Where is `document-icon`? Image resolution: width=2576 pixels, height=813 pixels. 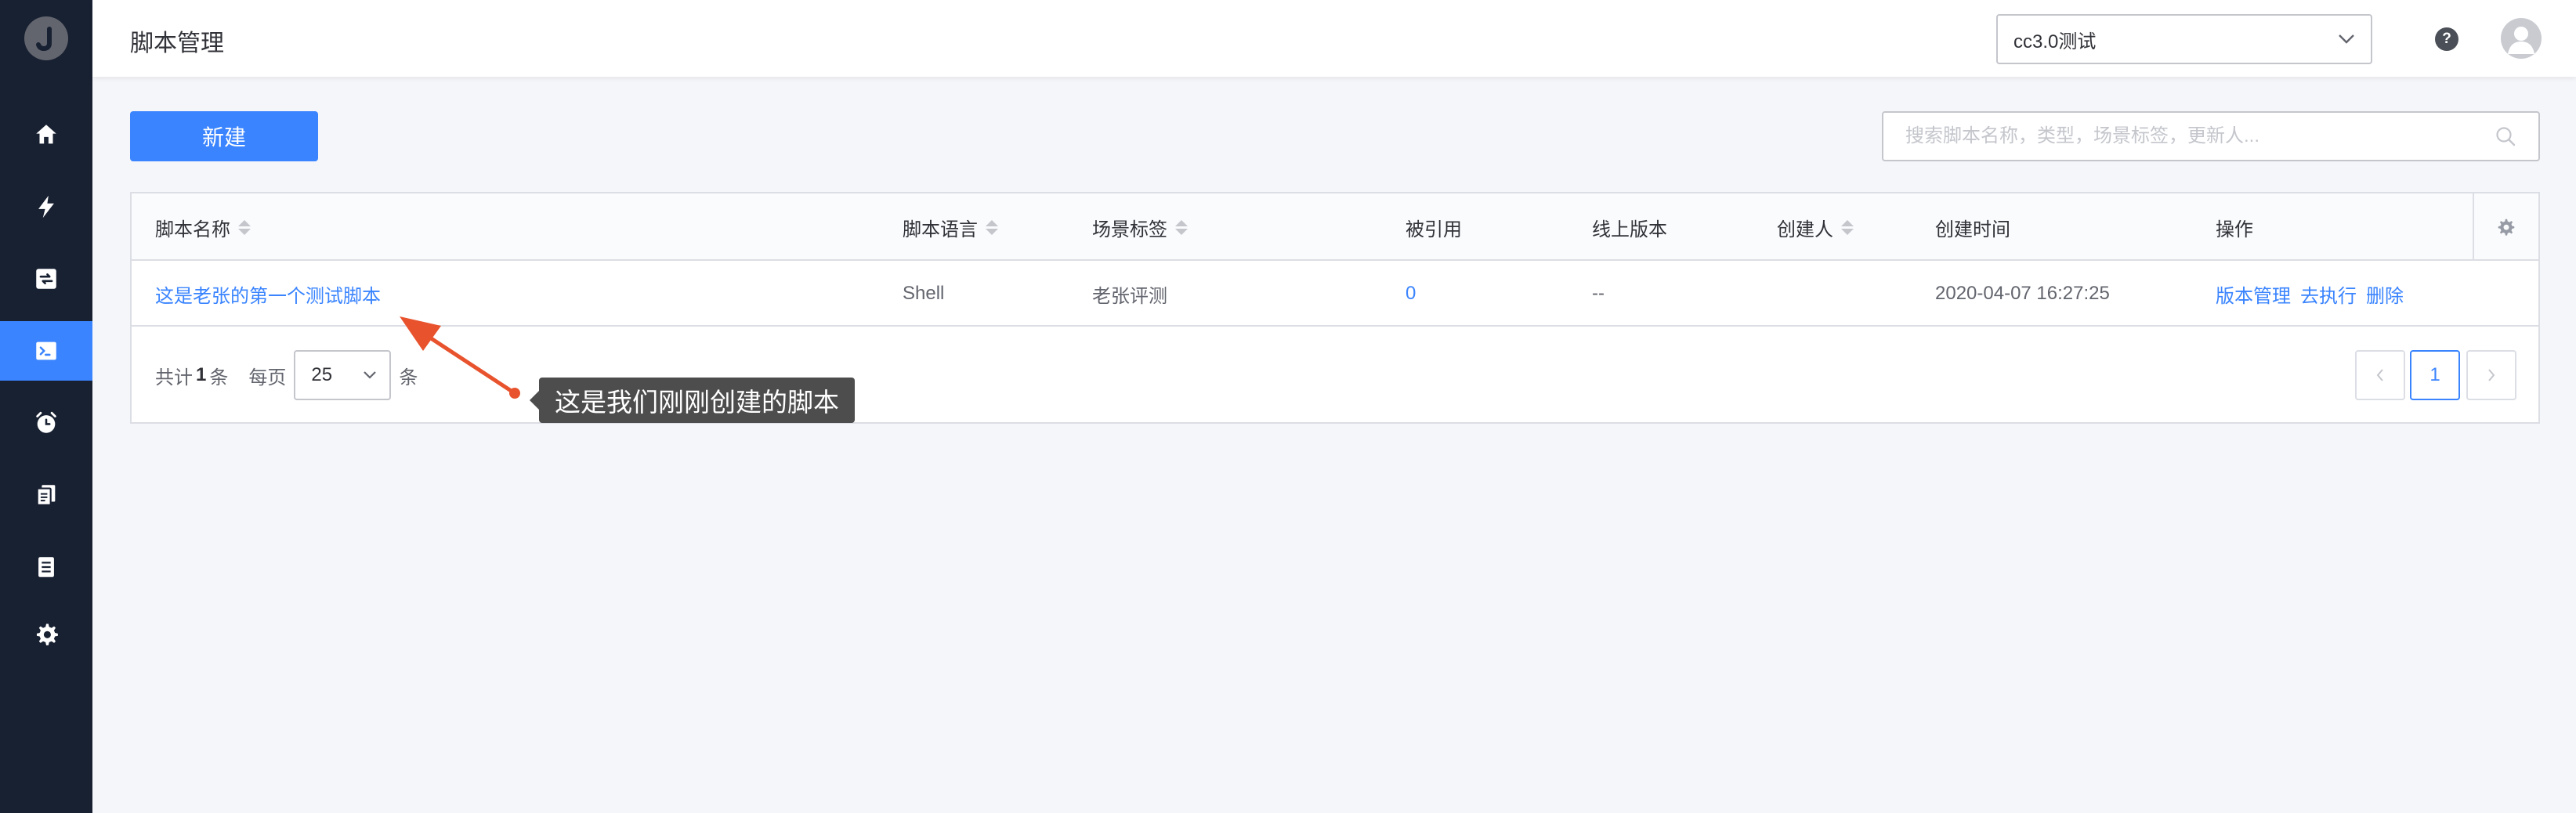
document-icon is located at coordinates (46, 567).